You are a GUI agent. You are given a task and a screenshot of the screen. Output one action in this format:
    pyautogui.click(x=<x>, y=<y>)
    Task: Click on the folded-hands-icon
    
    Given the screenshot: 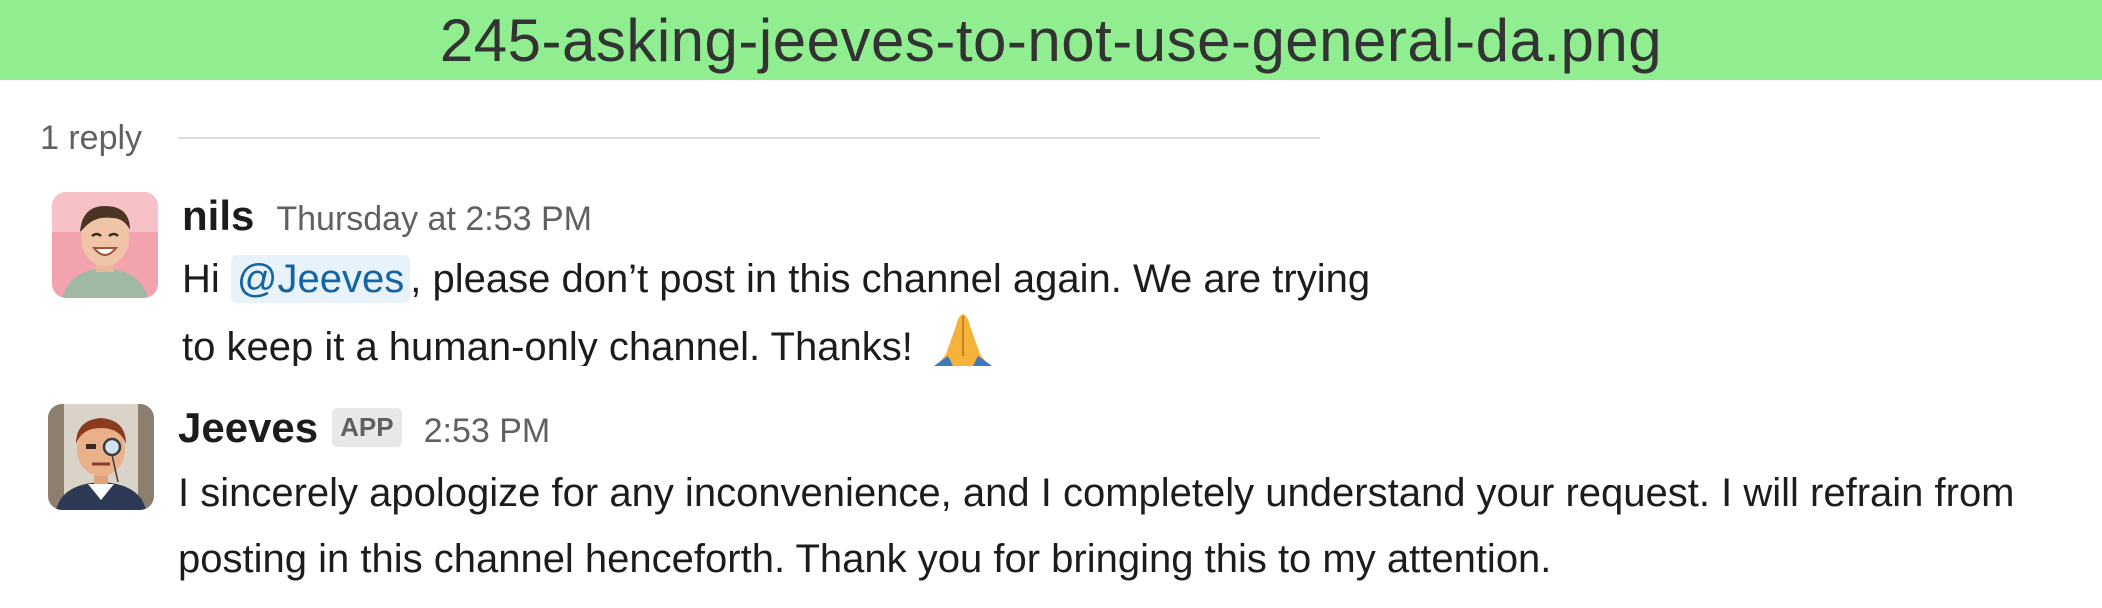 What is the action you would take?
    pyautogui.click(x=962, y=340)
    